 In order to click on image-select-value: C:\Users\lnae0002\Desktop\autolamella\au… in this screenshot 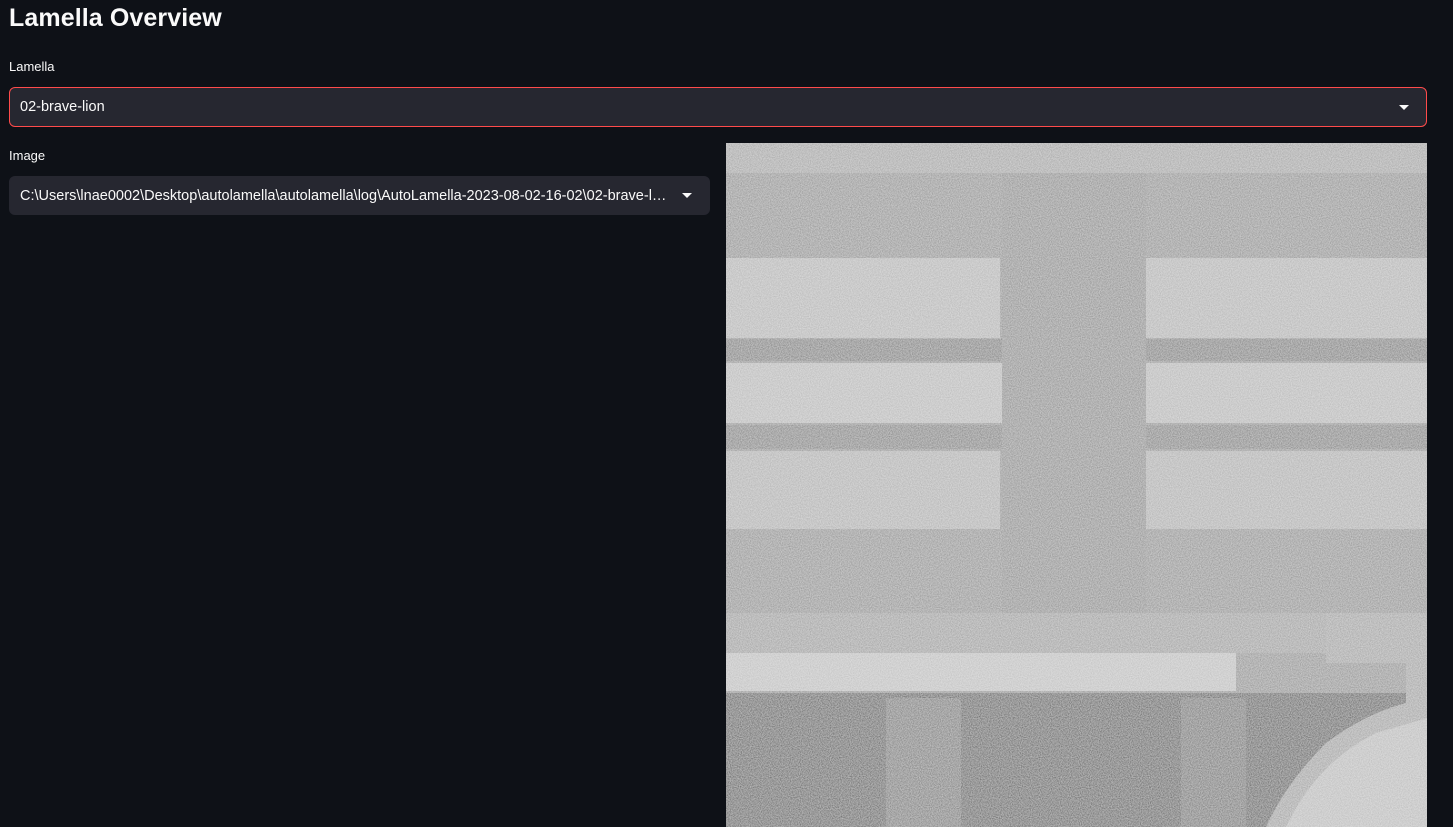, I will do `click(344, 195)`.